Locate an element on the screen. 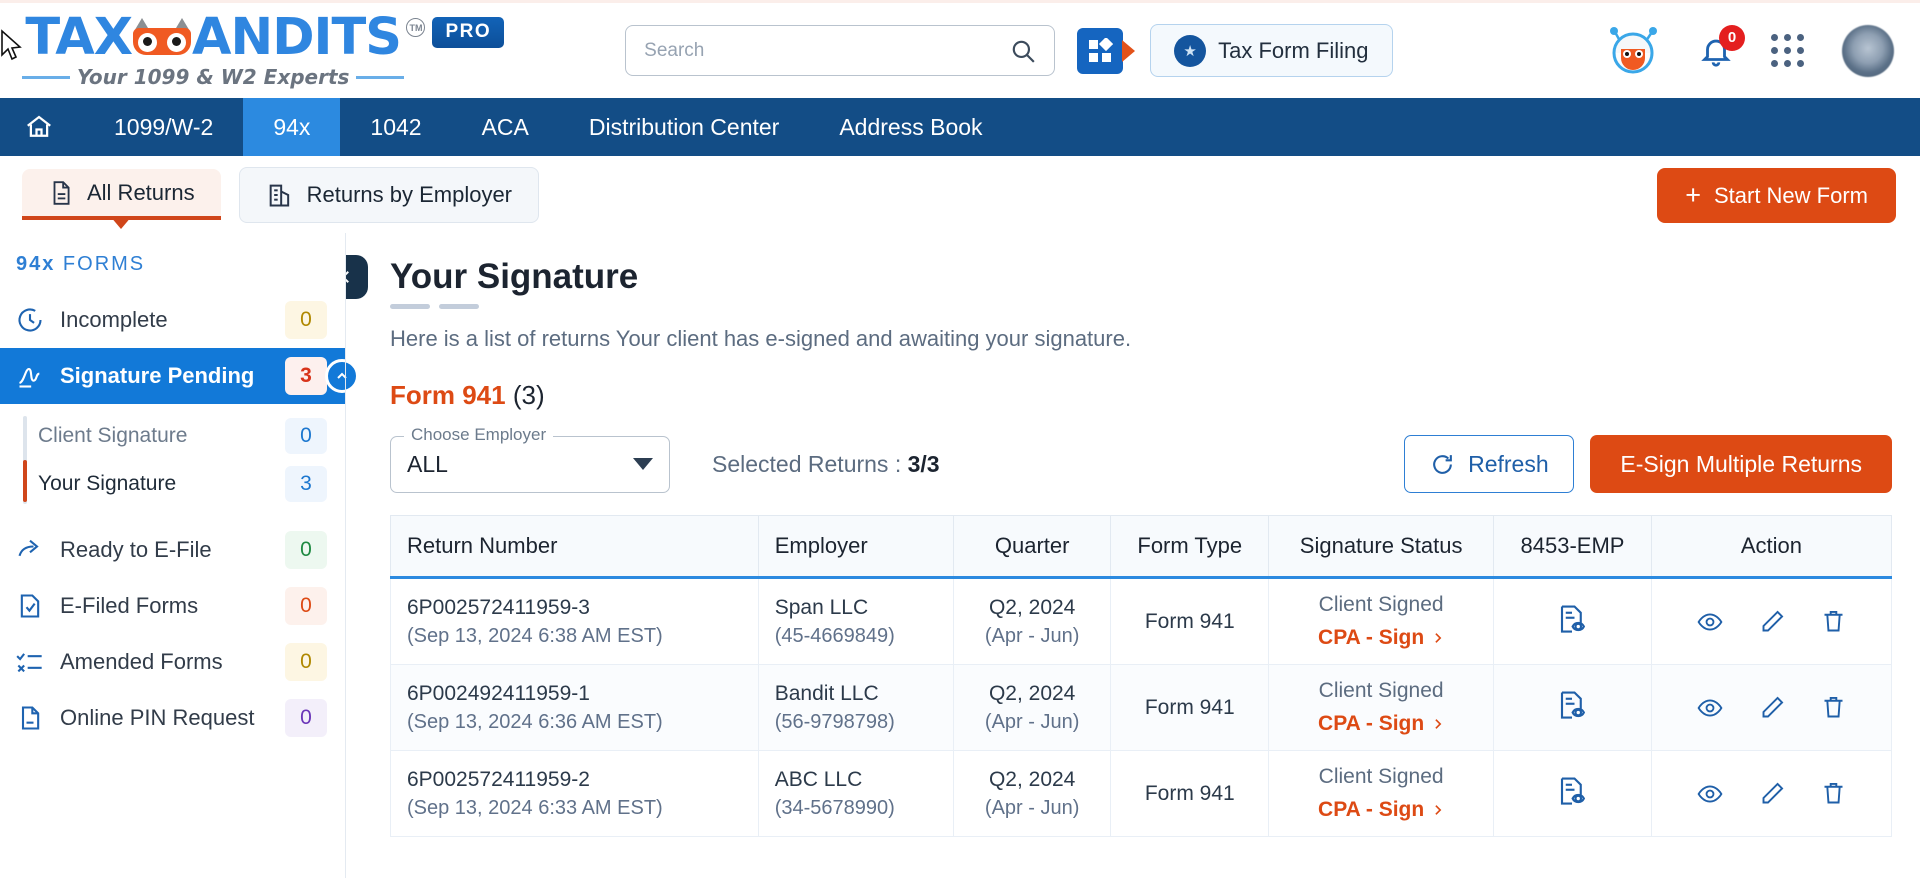 This screenshot has width=1920, height=878. nav-item-aca: ACA is located at coordinates (505, 127).